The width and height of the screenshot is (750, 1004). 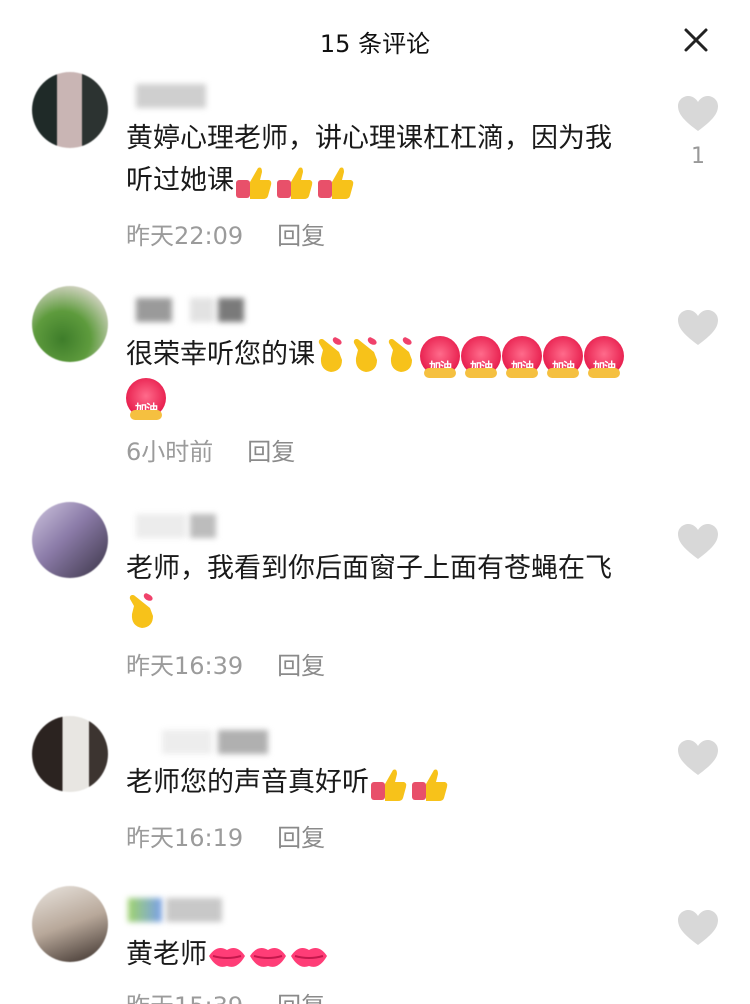 I want to click on comment-time: 昨天22:09, so click(x=185, y=236).